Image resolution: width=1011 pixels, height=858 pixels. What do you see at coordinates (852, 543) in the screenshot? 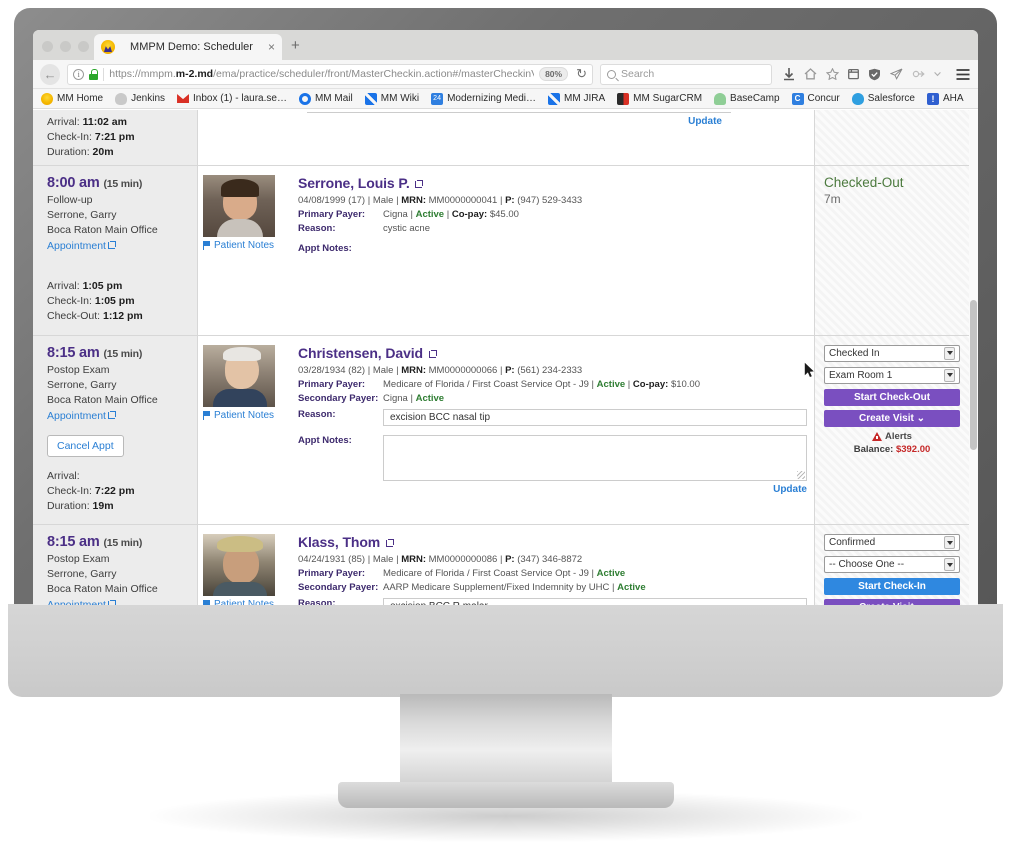
I see `checkin-status-value: Confirmed` at bounding box center [852, 543].